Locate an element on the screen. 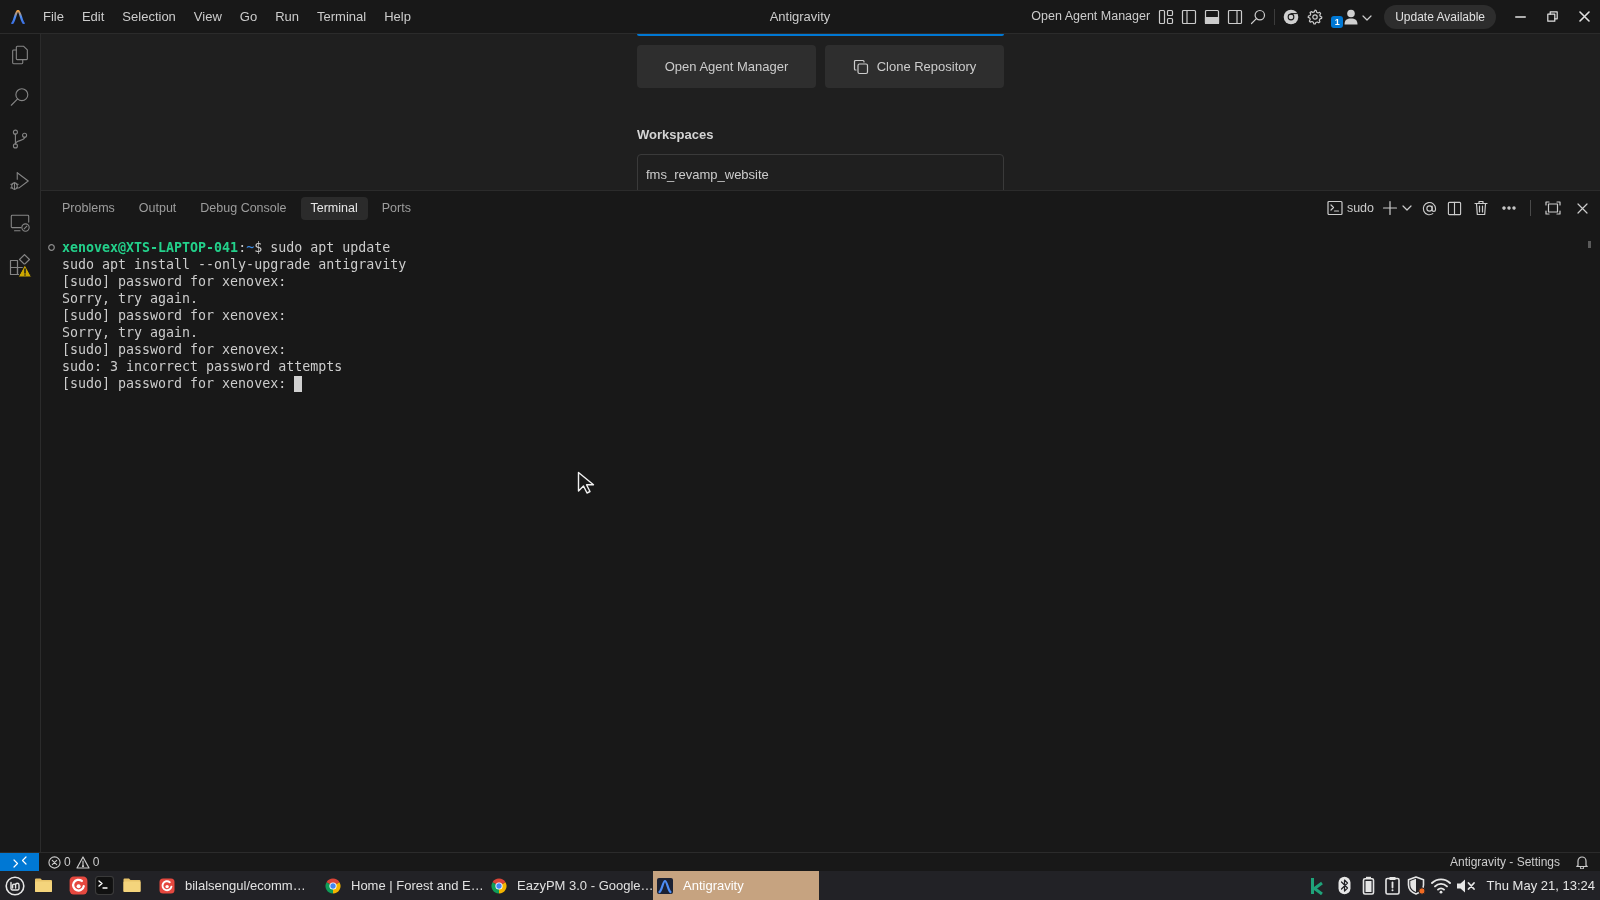 The height and width of the screenshot is (900, 1600). section-heading: Workspaces is located at coordinates (676, 135).